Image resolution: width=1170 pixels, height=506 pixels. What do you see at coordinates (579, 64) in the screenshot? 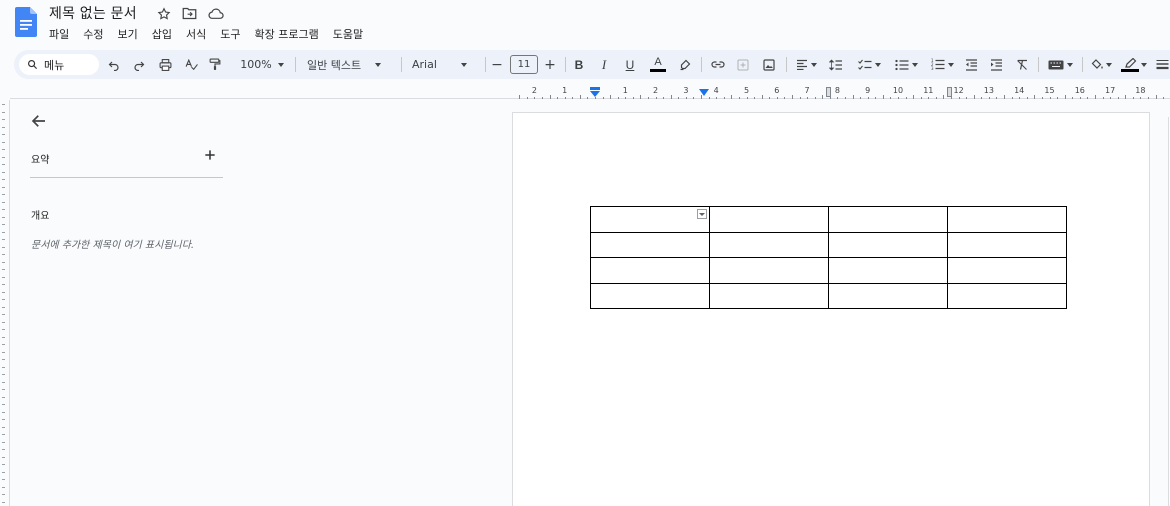
I see `bold-button: B` at bounding box center [579, 64].